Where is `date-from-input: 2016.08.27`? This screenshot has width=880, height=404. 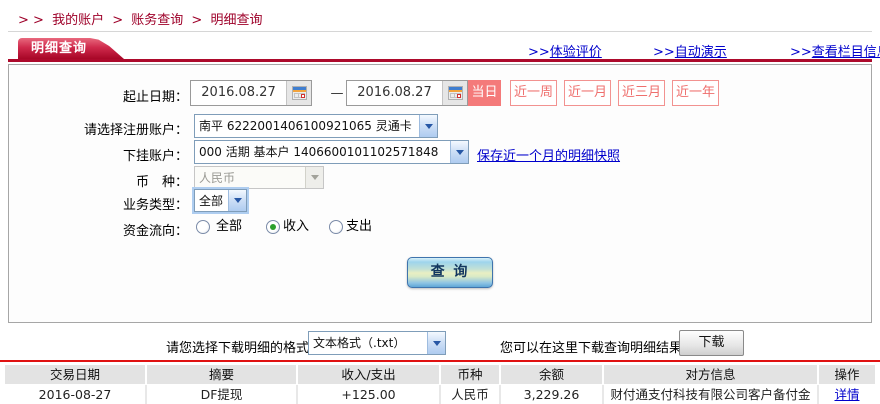 date-from-input: 2016.08.27 is located at coordinates (251, 93).